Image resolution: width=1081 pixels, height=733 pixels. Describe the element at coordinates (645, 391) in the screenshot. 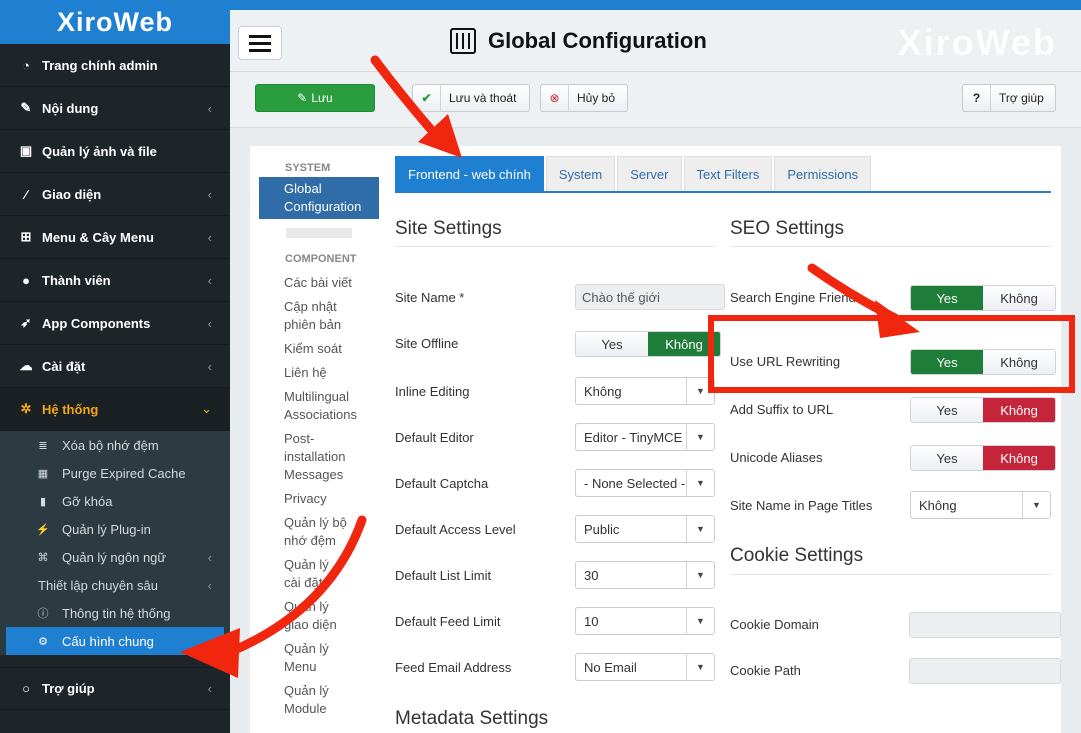

I see `inline-editing-select: Không ▼` at that location.